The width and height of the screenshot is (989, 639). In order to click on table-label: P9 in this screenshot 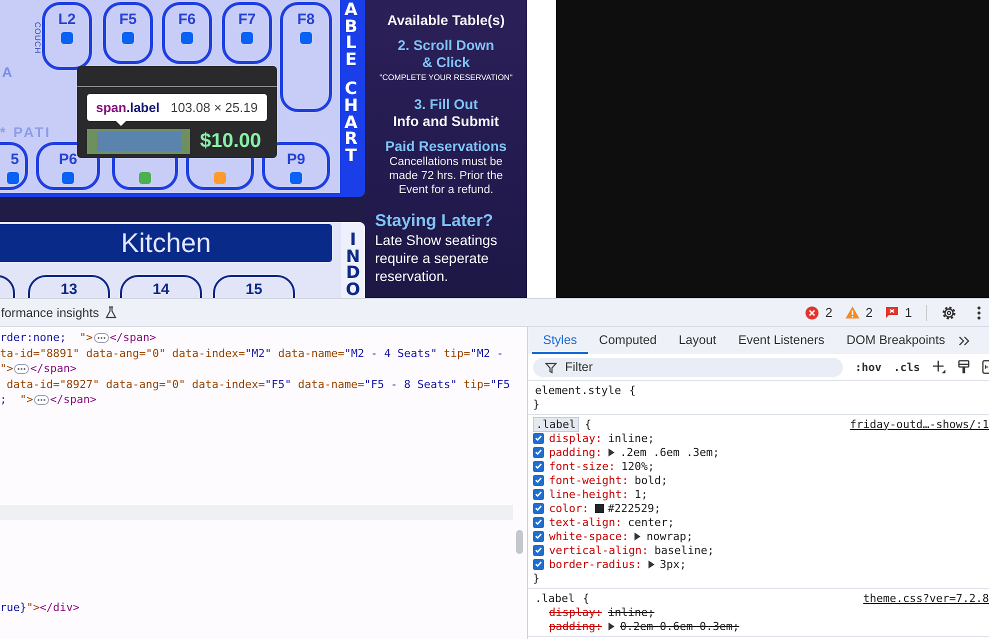, I will do `click(296, 159)`.